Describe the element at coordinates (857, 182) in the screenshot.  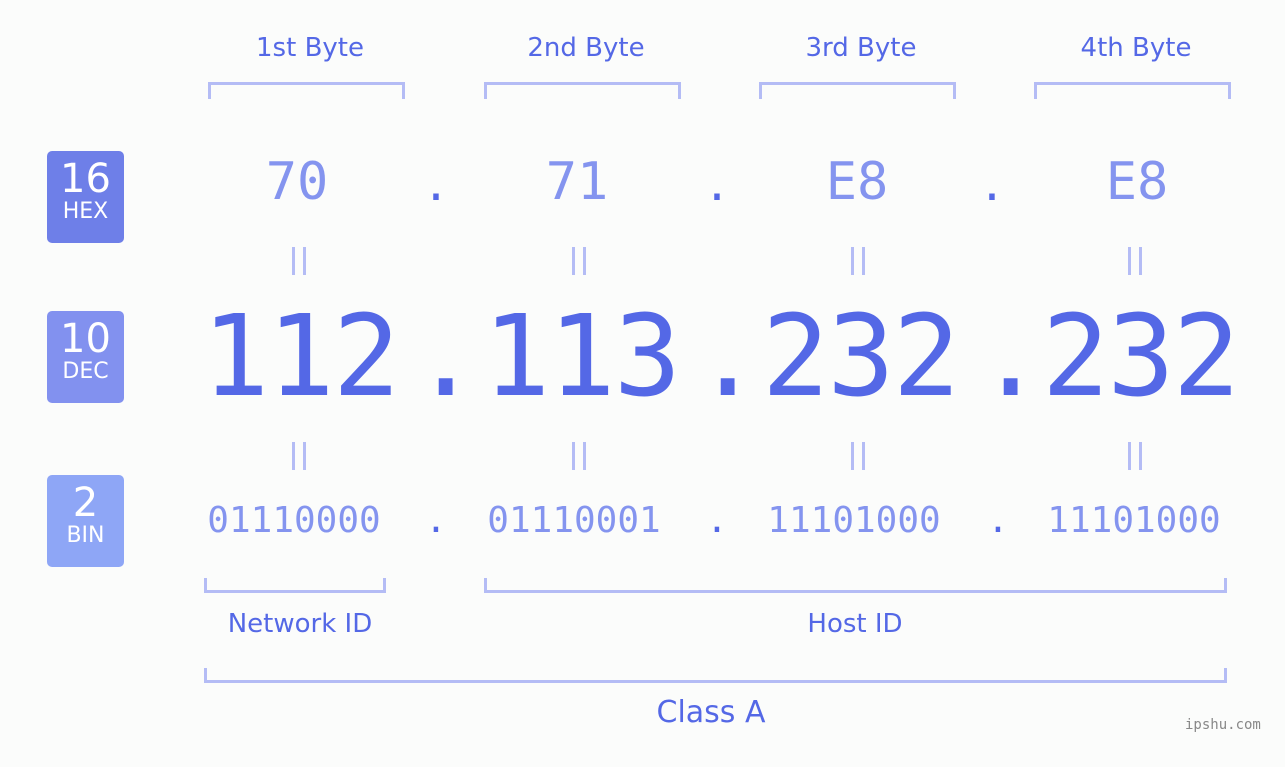
I see `hex-value-3: E8` at that location.